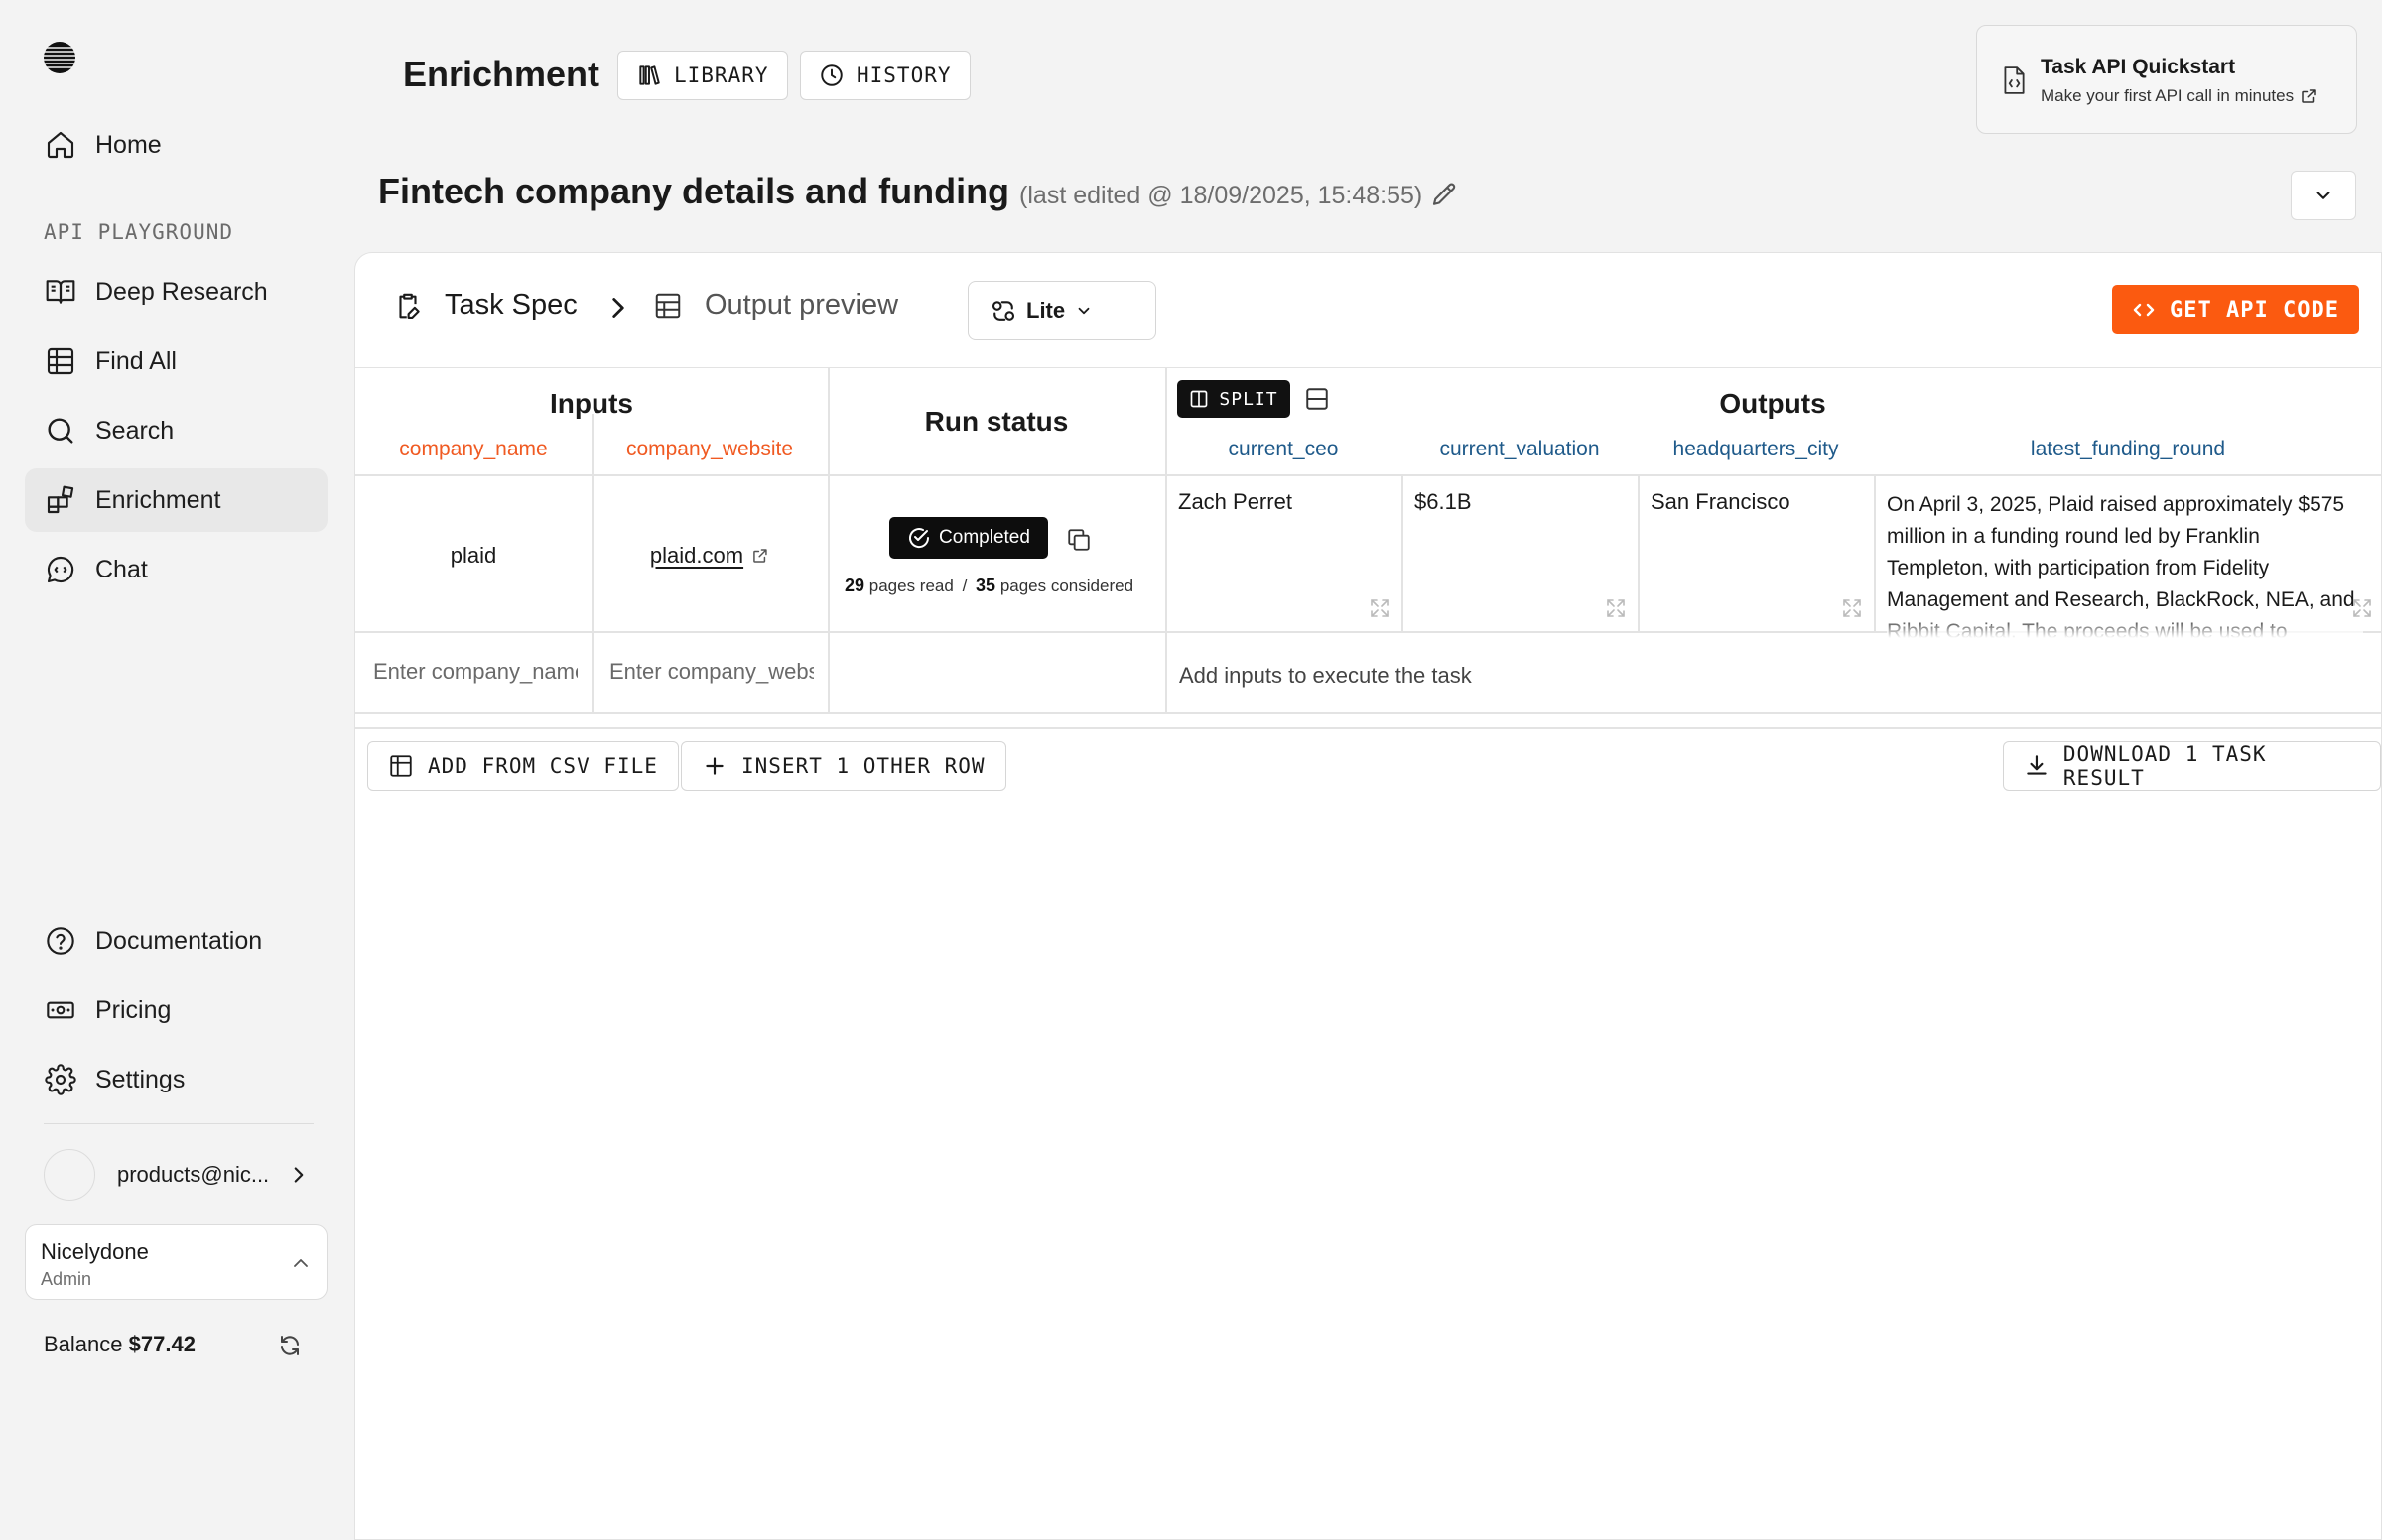 The width and height of the screenshot is (2382, 1540). Describe the element at coordinates (1221, 195) in the screenshot. I see `last-edited-timestamp: (last edited @ 18/09/2025, 15:48:55)` at that location.